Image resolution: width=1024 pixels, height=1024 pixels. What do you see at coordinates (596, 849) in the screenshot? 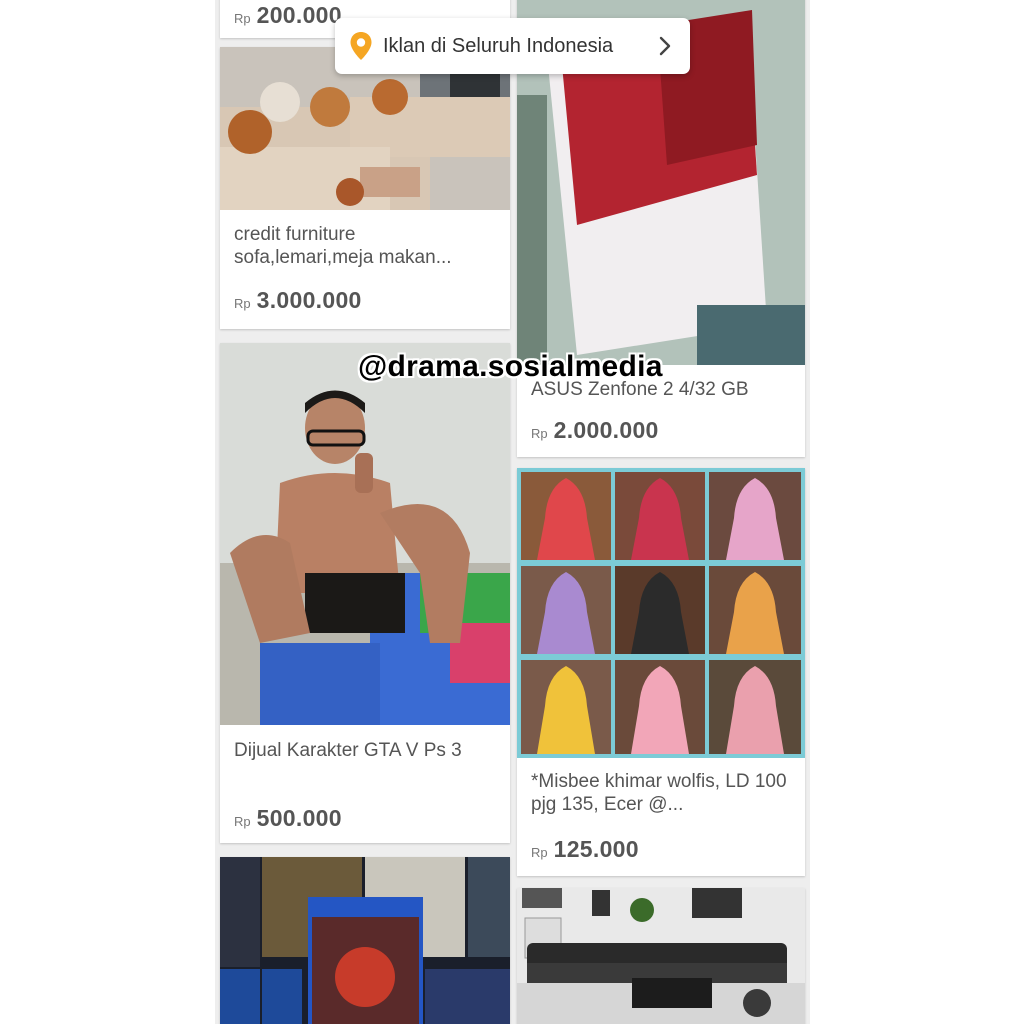
I see `price-amount: 125.000` at bounding box center [596, 849].